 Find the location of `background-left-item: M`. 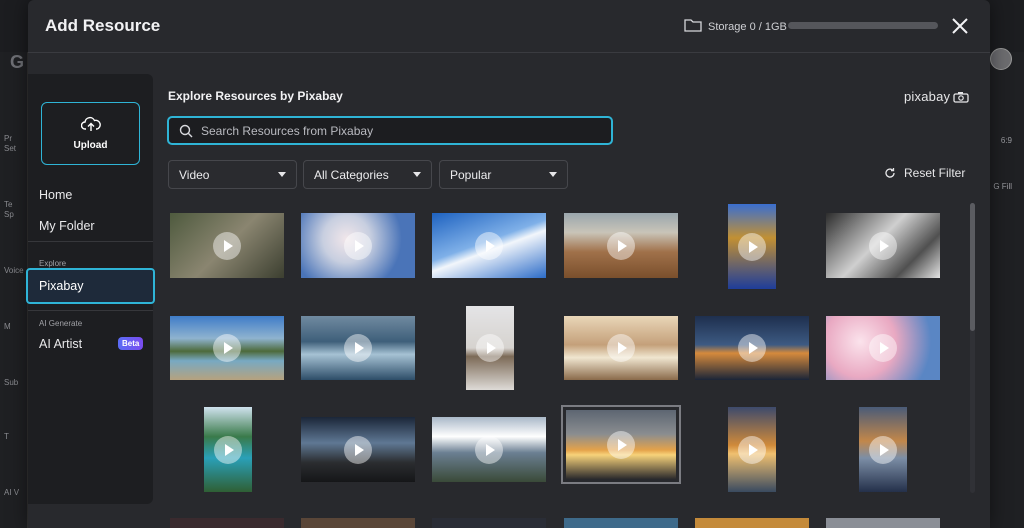

background-left-item: M is located at coordinates (7, 326).